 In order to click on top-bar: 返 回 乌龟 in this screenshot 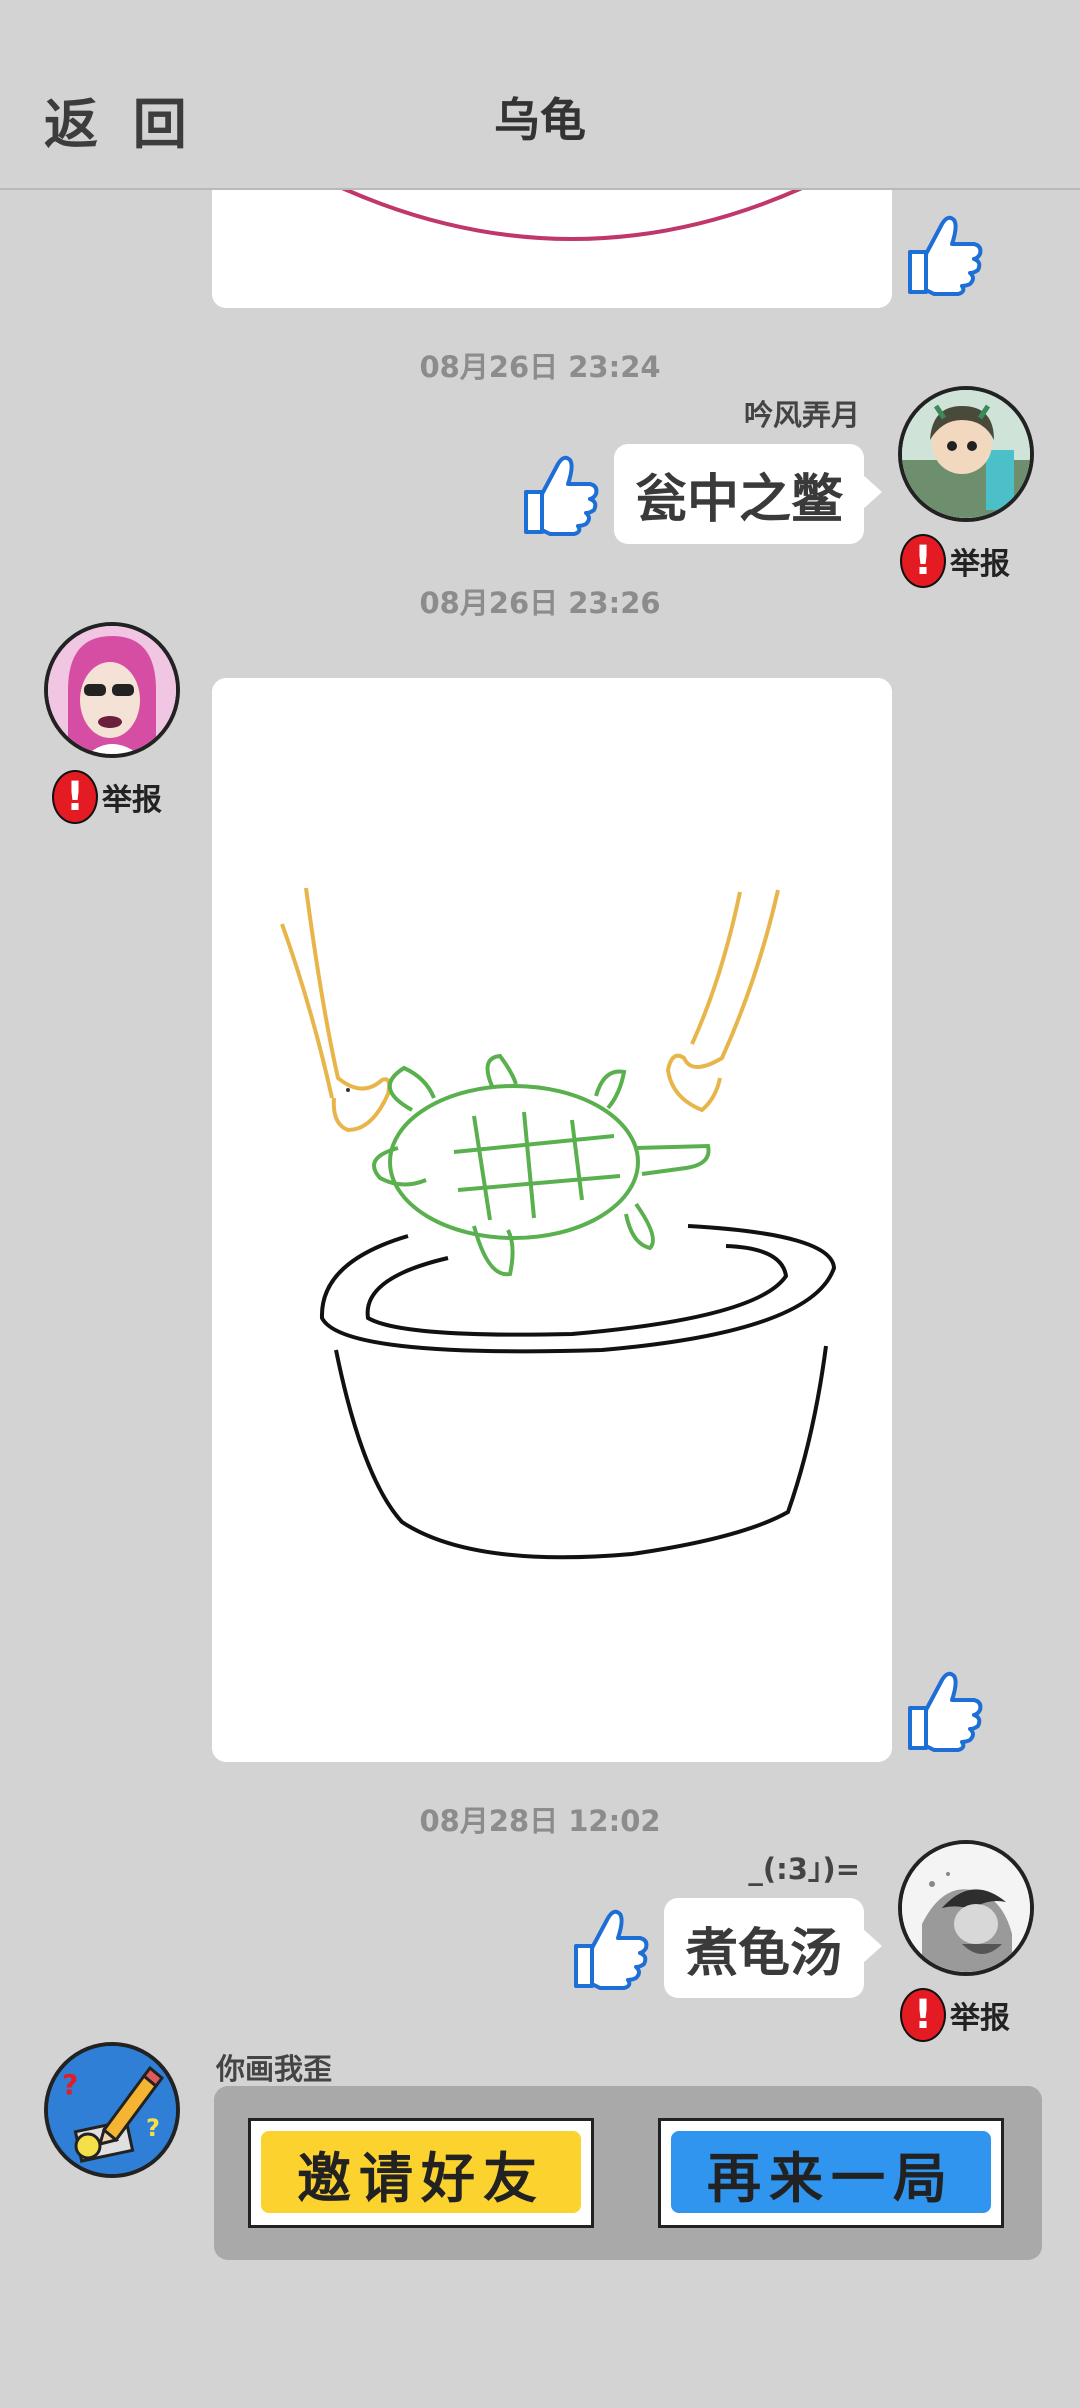, I will do `click(540, 95)`.